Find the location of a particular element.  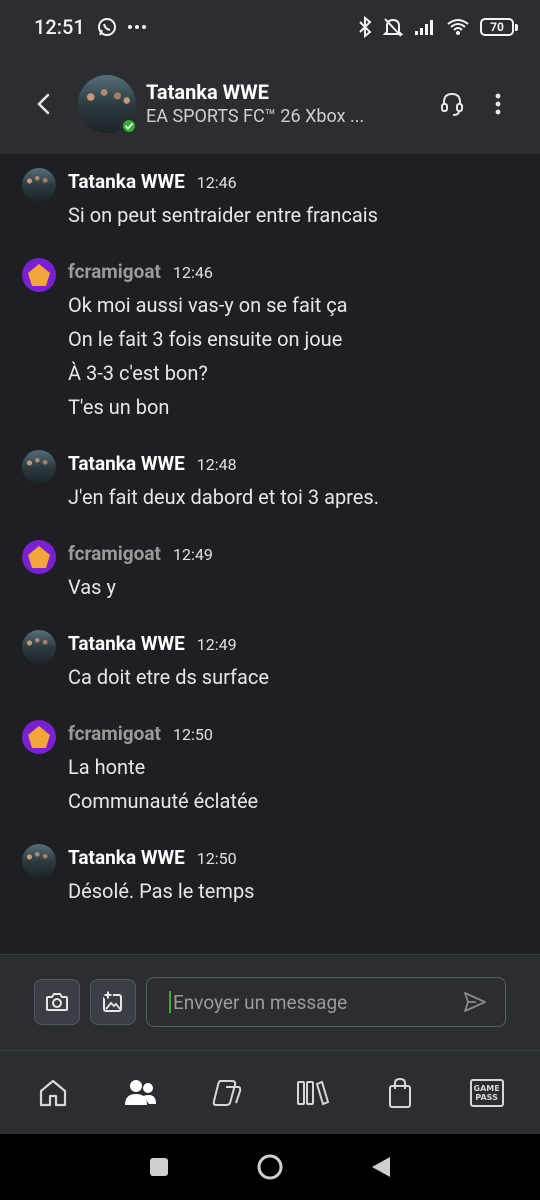

library-icon is located at coordinates (313, 1092).